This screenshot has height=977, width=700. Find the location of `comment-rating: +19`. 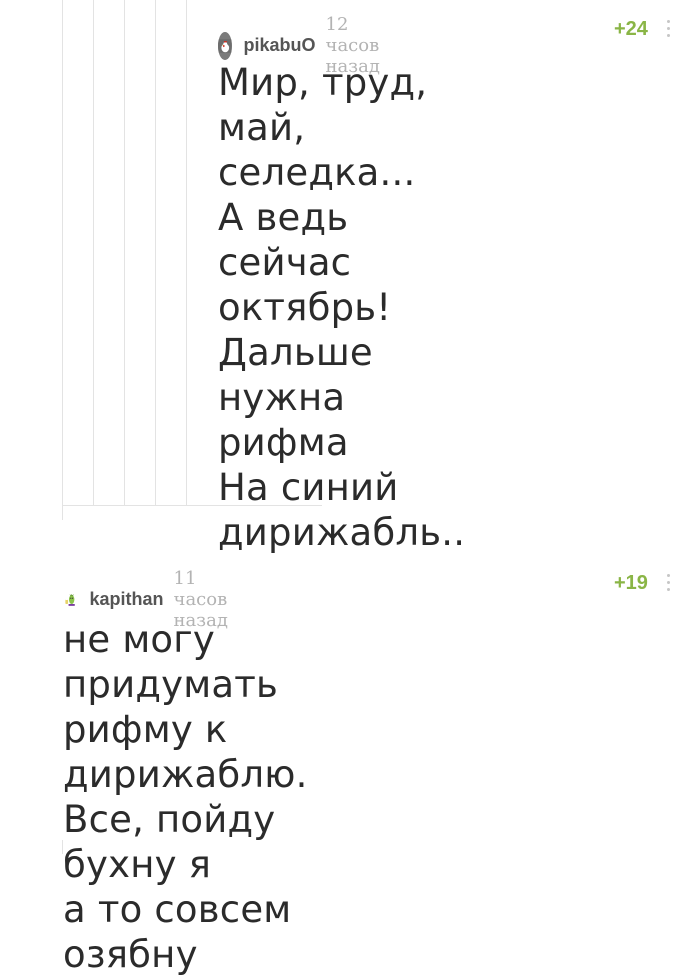

comment-rating: +19 is located at coordinates (631, 583).